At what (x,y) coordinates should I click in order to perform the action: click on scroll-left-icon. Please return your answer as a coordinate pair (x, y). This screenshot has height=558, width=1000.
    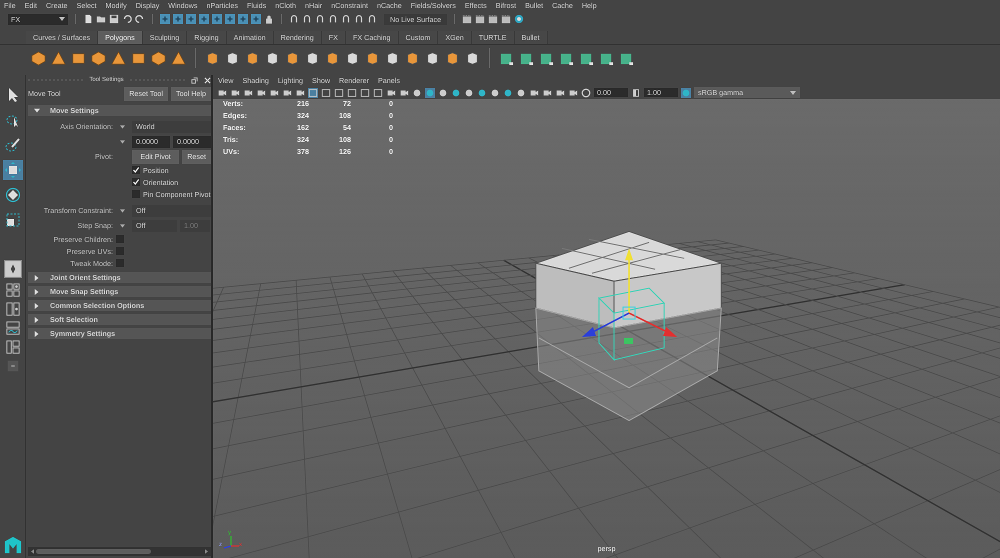
    Looking at the image, I should click on (32, 551).